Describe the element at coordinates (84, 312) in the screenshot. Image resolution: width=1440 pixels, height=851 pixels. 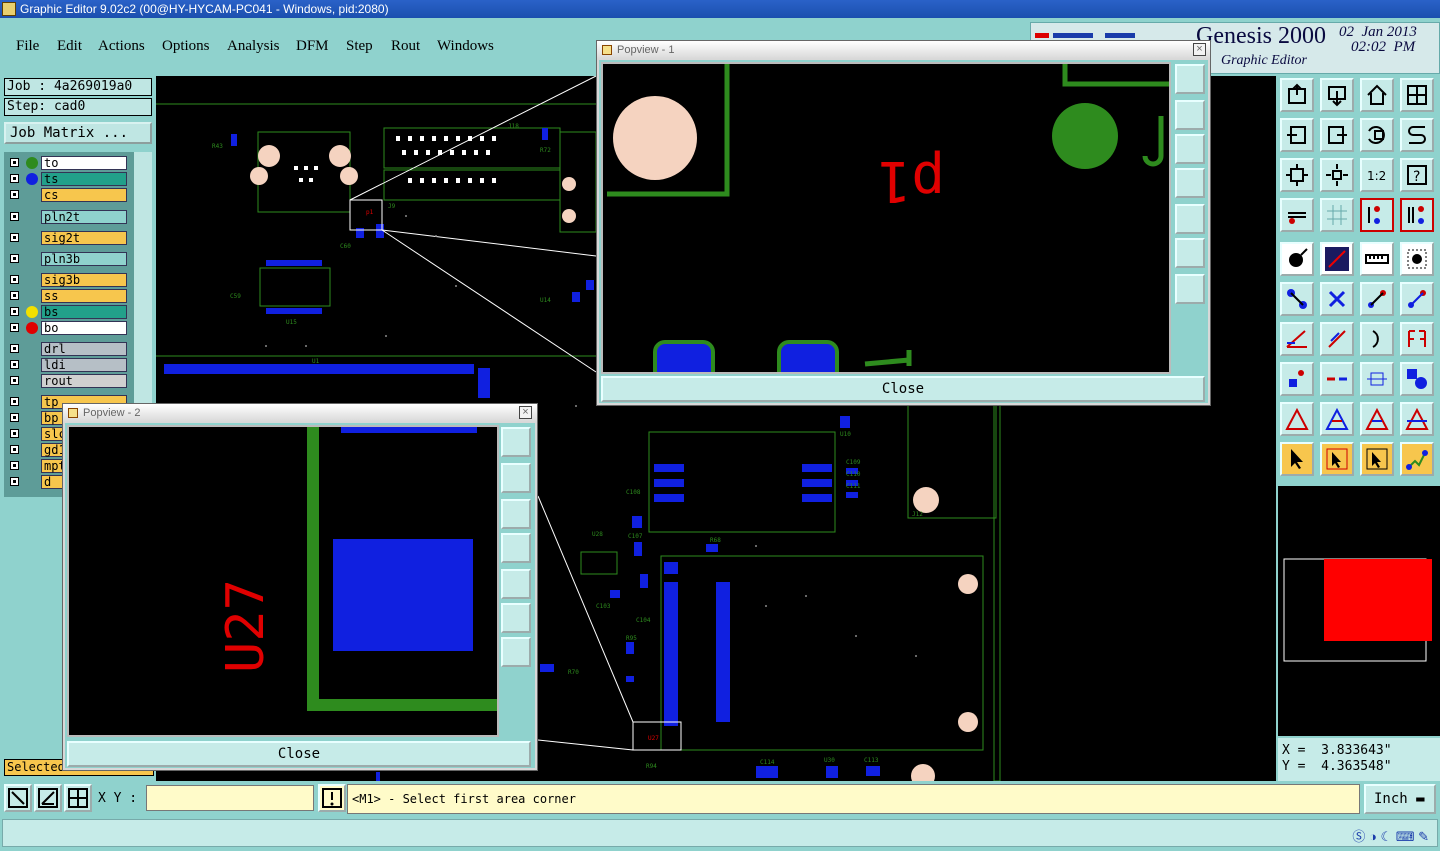
I see `layer-name: bs` at that location.